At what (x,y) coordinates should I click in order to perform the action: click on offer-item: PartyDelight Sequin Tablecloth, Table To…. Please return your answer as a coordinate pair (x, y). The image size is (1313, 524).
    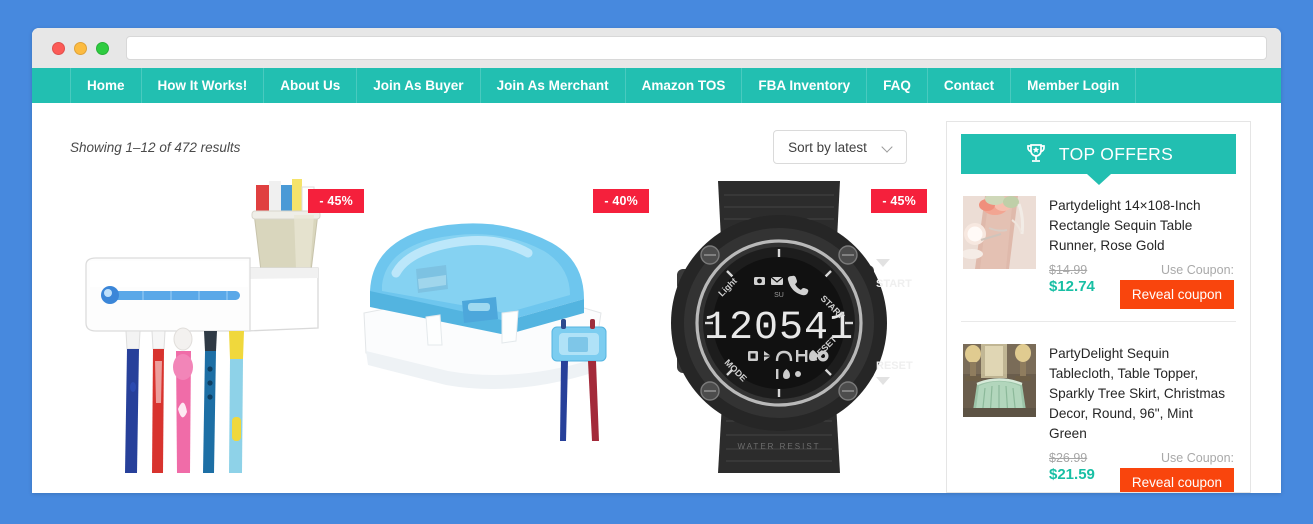
    Looking at the image, I should click on (1098, 407).